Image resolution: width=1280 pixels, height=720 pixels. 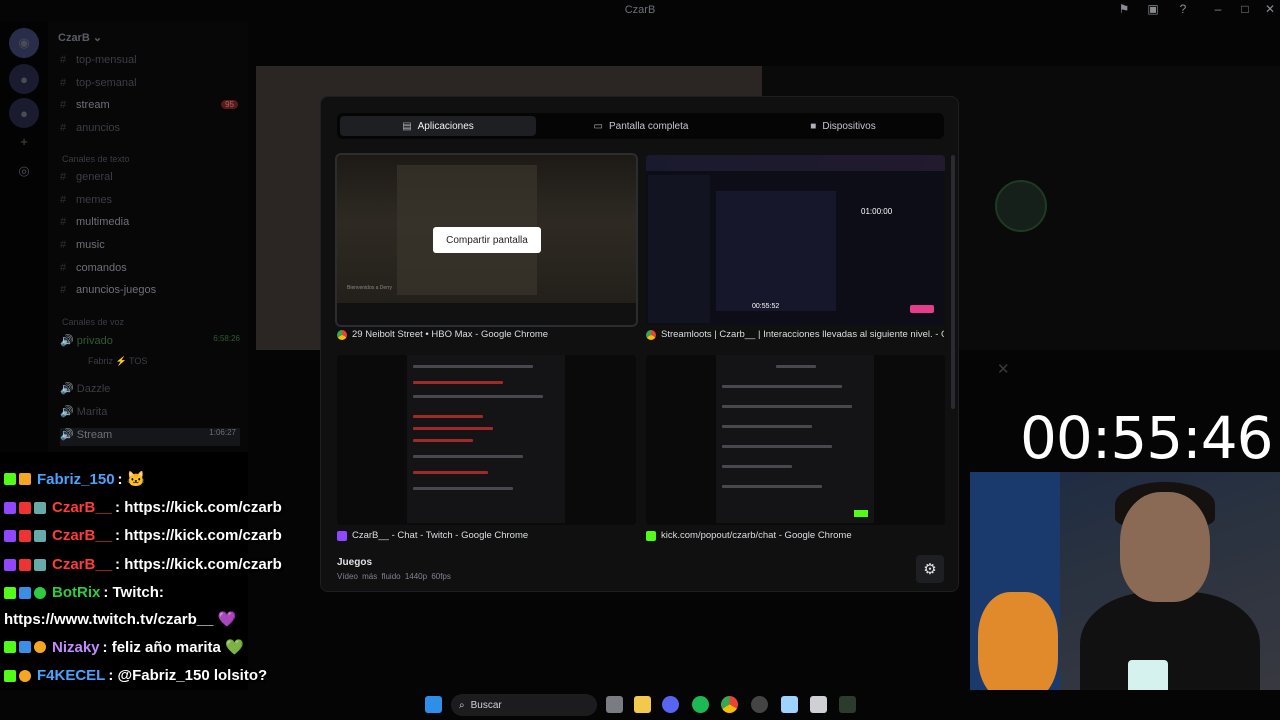 I want to click on channel-item: # memes, so click(x=86, y=203).